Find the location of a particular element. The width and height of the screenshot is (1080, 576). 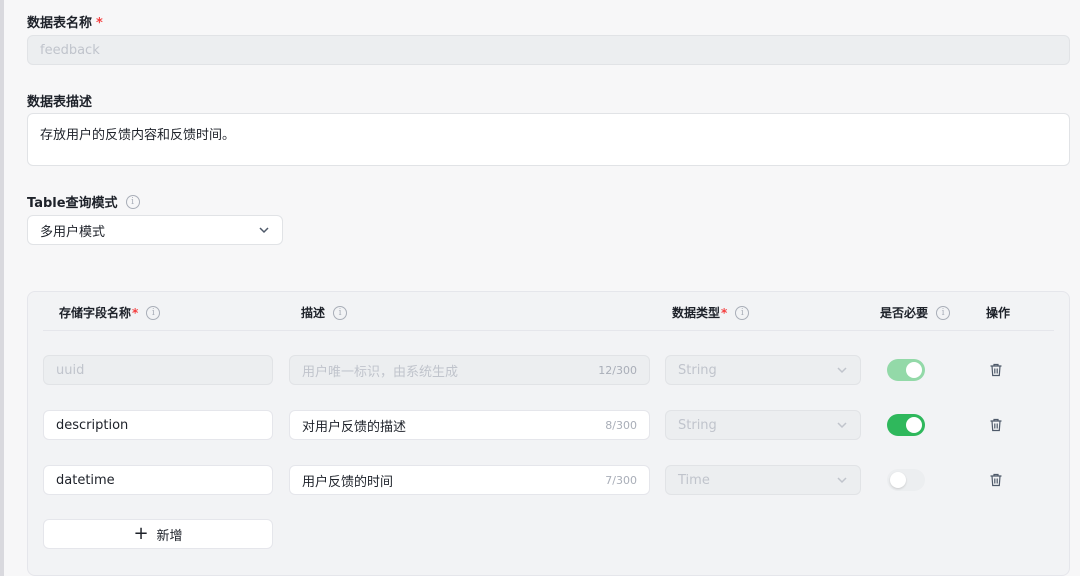

table-name-label-text: 数据表名称 is located at coordinates (60, 23).